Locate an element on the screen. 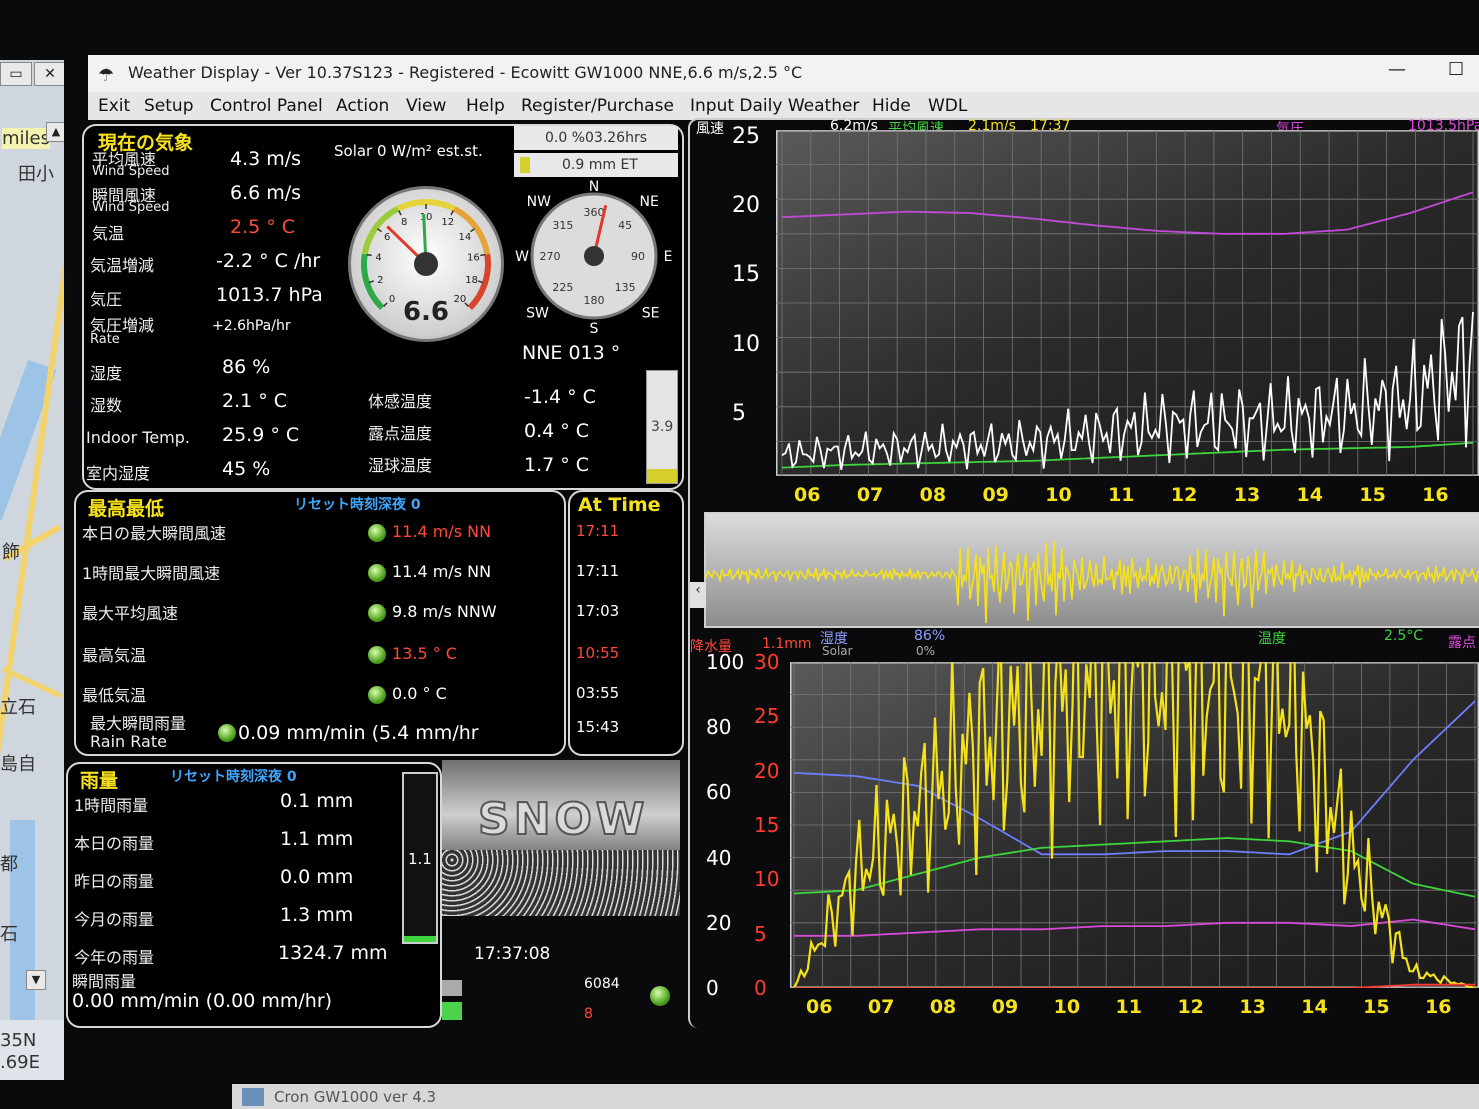 Image resolution: width=1479 pixels, height=1109 pixels. gauge-tick-label: 4 is located at coordinates (378, 257).